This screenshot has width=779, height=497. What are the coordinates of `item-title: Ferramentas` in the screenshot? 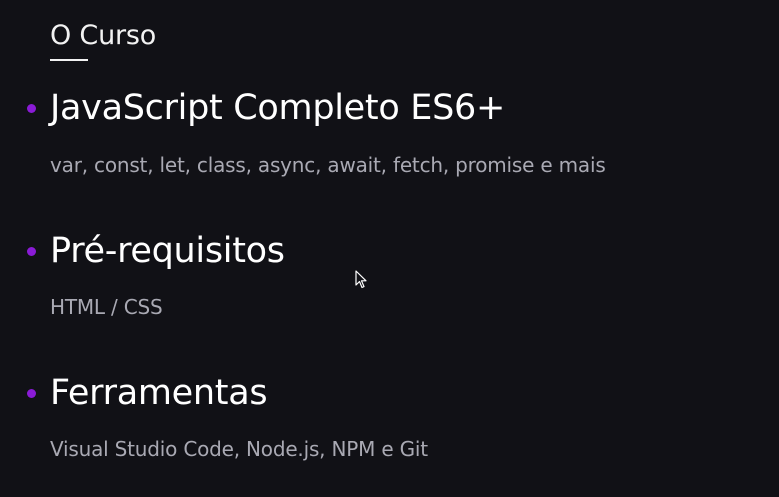 It's located at (159, 393).